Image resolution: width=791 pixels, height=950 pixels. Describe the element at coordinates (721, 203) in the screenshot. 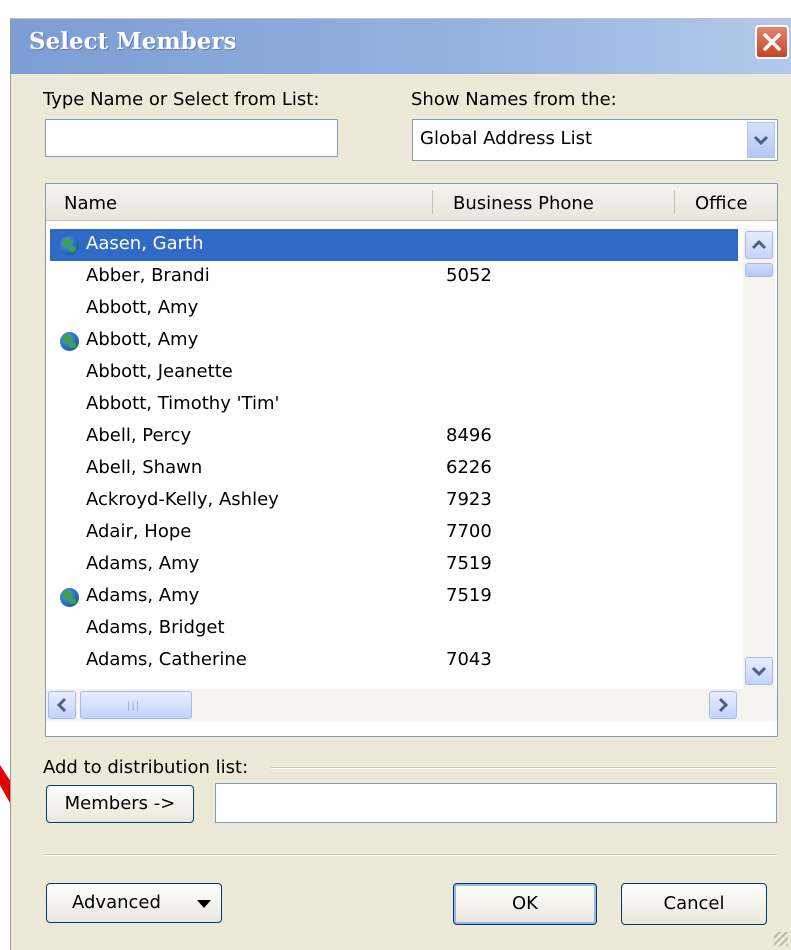

I see `column-header-office: Office` at that location.